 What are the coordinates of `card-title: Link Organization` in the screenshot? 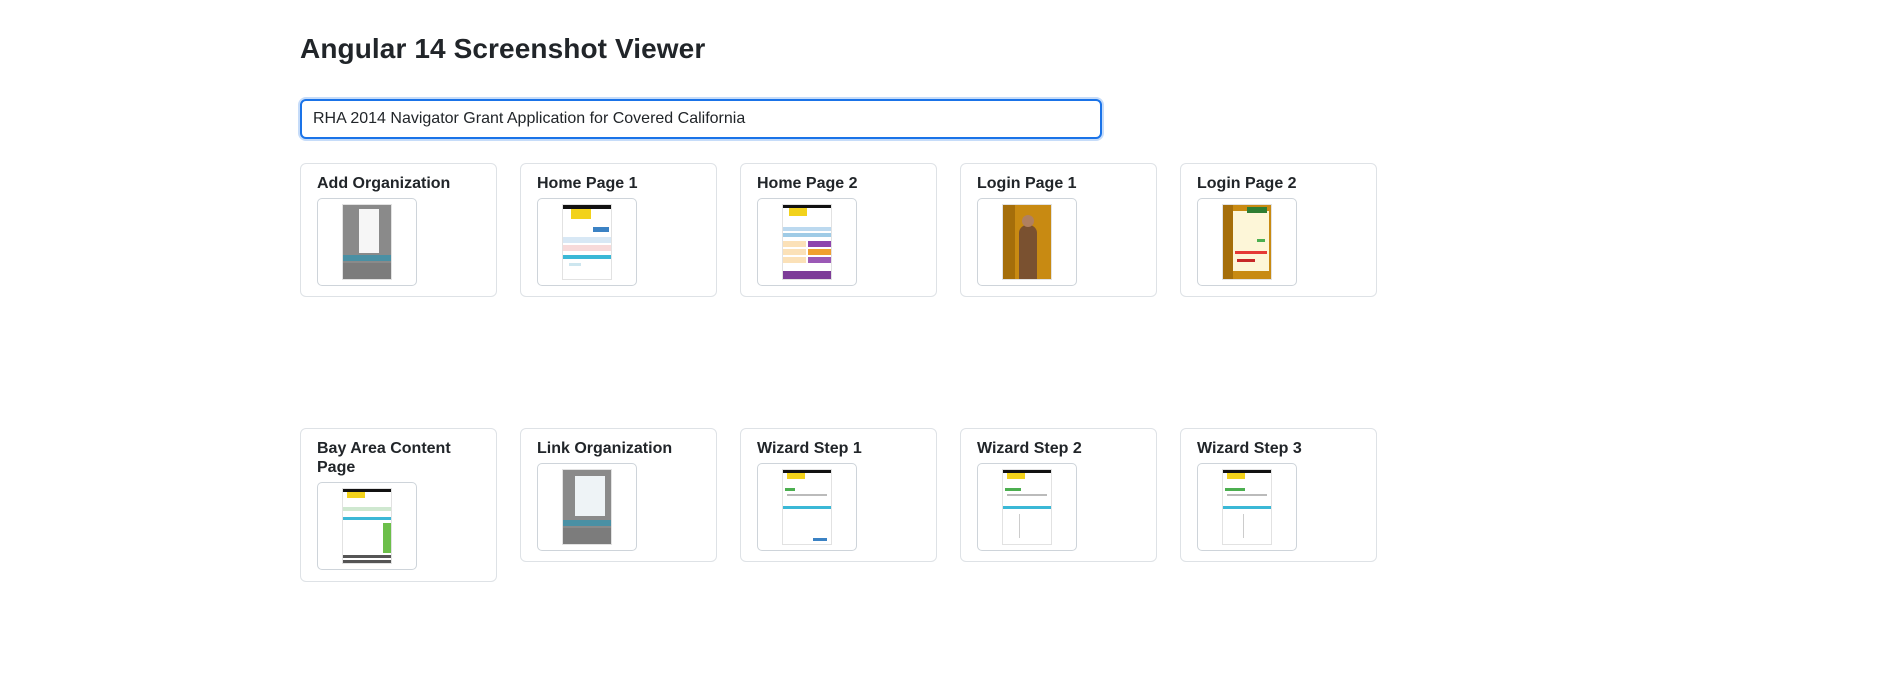 It's located at (605, 448).